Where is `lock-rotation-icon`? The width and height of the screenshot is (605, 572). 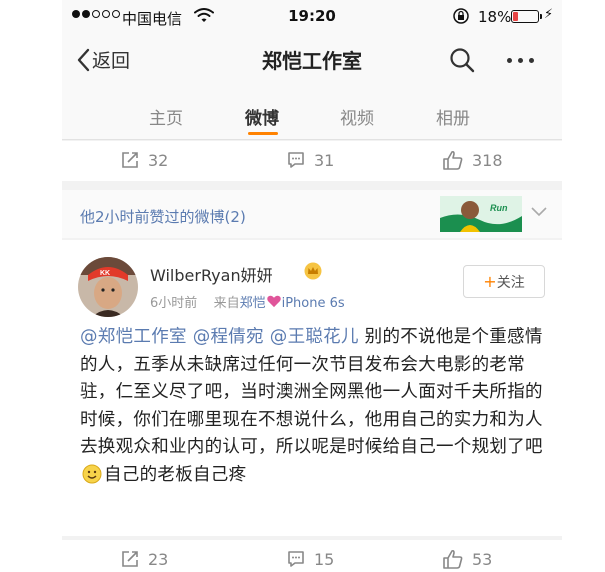 lock-rotation-icon is located at coordinates (461, 18).